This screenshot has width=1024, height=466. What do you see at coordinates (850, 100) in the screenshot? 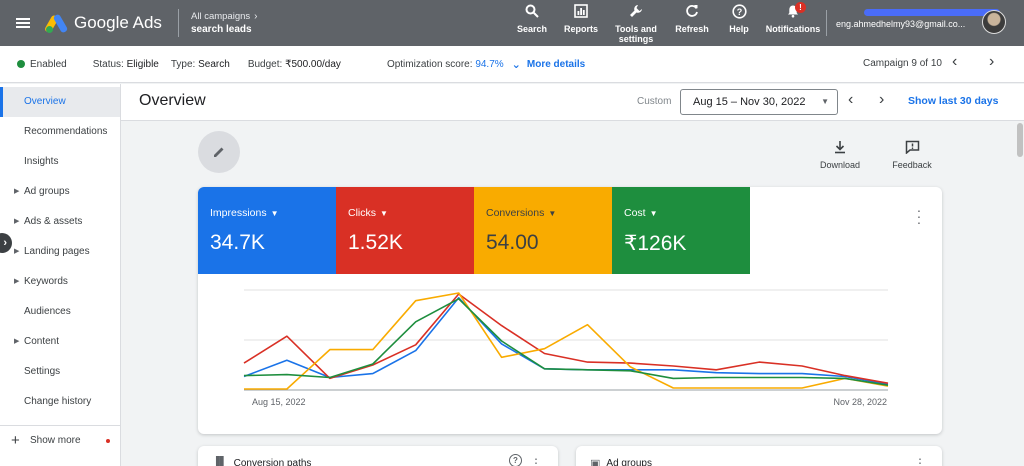
I see `previous-date-range-button: ‹` at bounding box center [850, 100].